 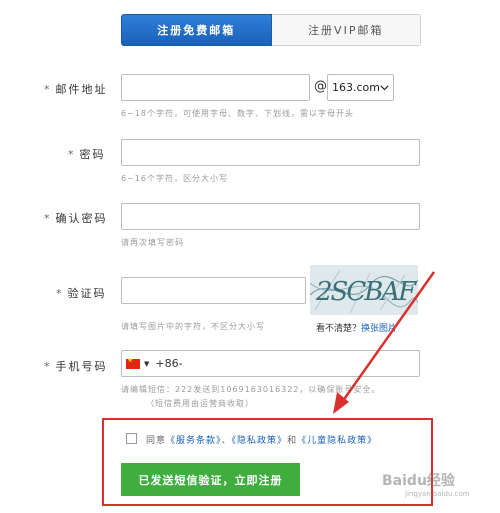 What do you see at coordinates (418, 481) in the screenshot?
I see `watermark: Baidu经验` at bounding box center [418, 481].